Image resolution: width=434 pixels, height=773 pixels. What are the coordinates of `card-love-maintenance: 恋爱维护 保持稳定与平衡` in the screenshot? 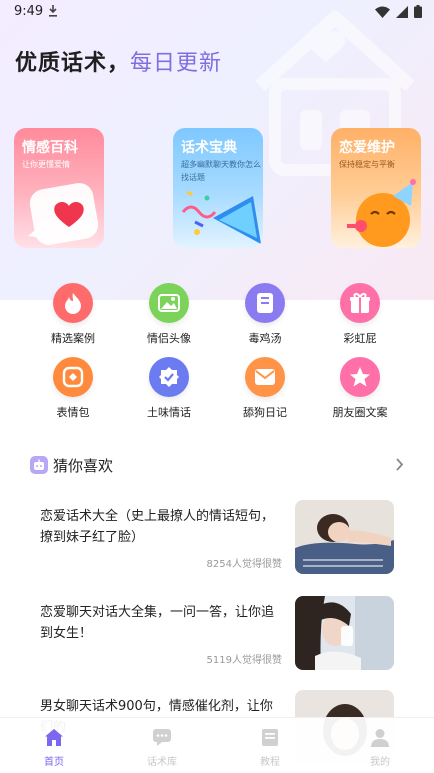 It's located at (376, 188).